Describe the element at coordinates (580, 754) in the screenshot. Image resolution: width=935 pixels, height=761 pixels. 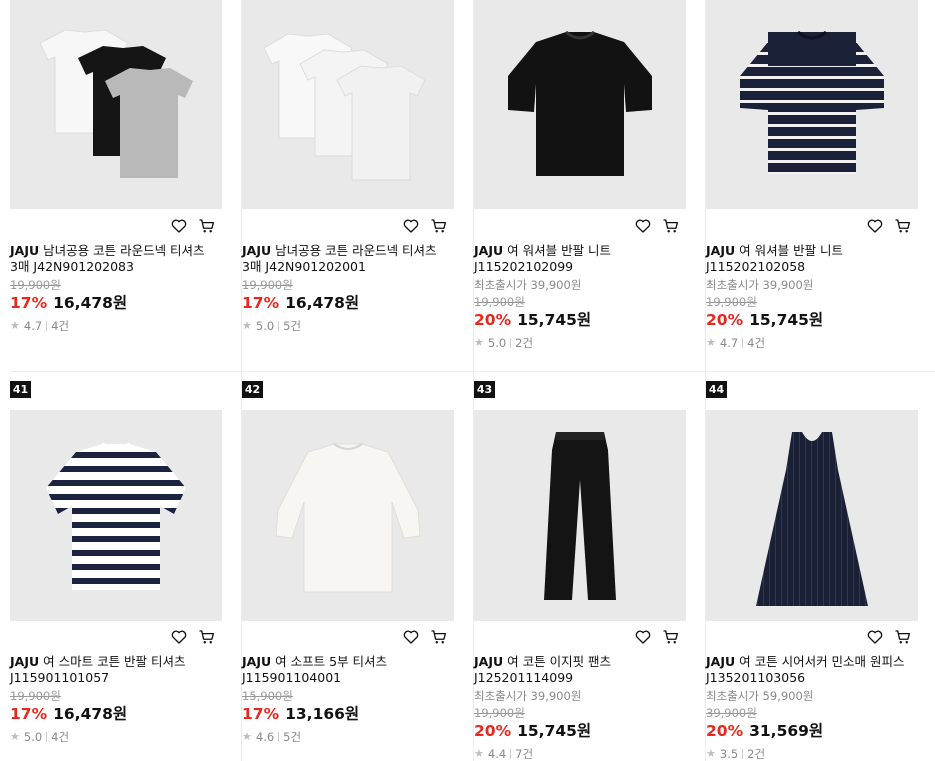
I see `rating-row: ★ 4.4 7건` at that location.